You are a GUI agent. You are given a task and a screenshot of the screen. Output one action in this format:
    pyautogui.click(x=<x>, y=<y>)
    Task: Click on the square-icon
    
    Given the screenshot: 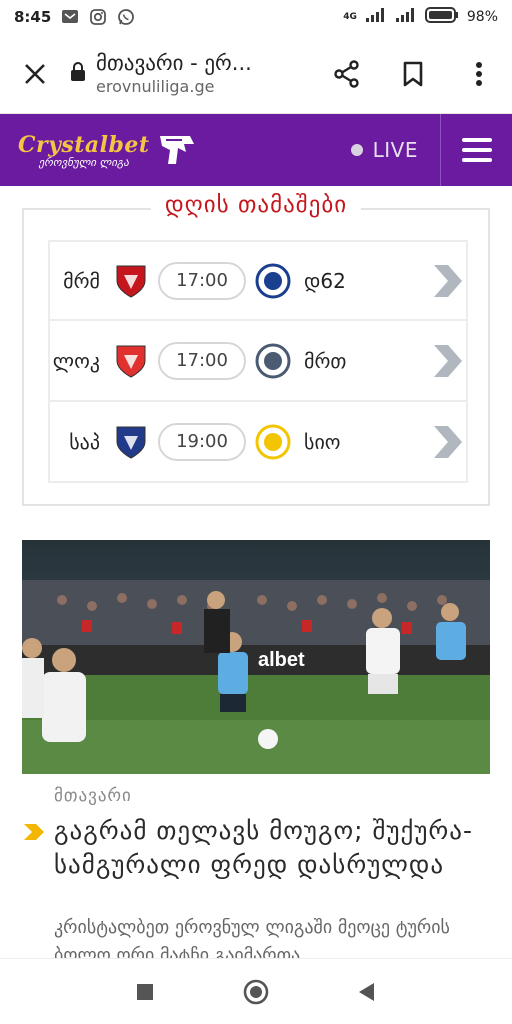 What is the action you would take?
    pyautogui.click(x=145, y=991)
    